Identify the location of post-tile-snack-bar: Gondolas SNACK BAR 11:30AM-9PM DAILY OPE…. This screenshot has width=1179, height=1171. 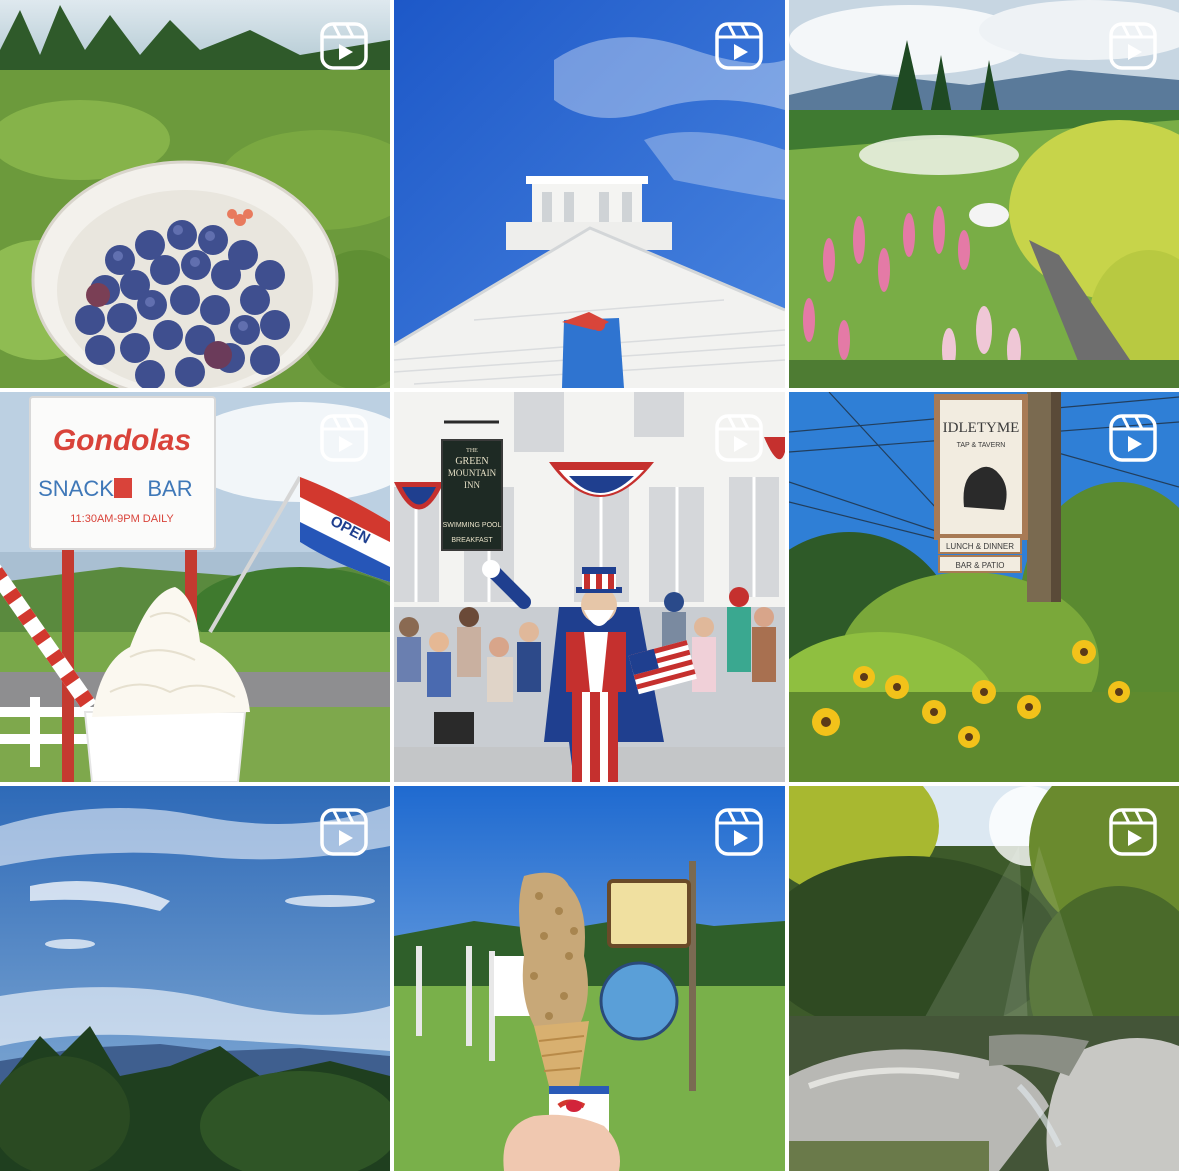
(195, 587).